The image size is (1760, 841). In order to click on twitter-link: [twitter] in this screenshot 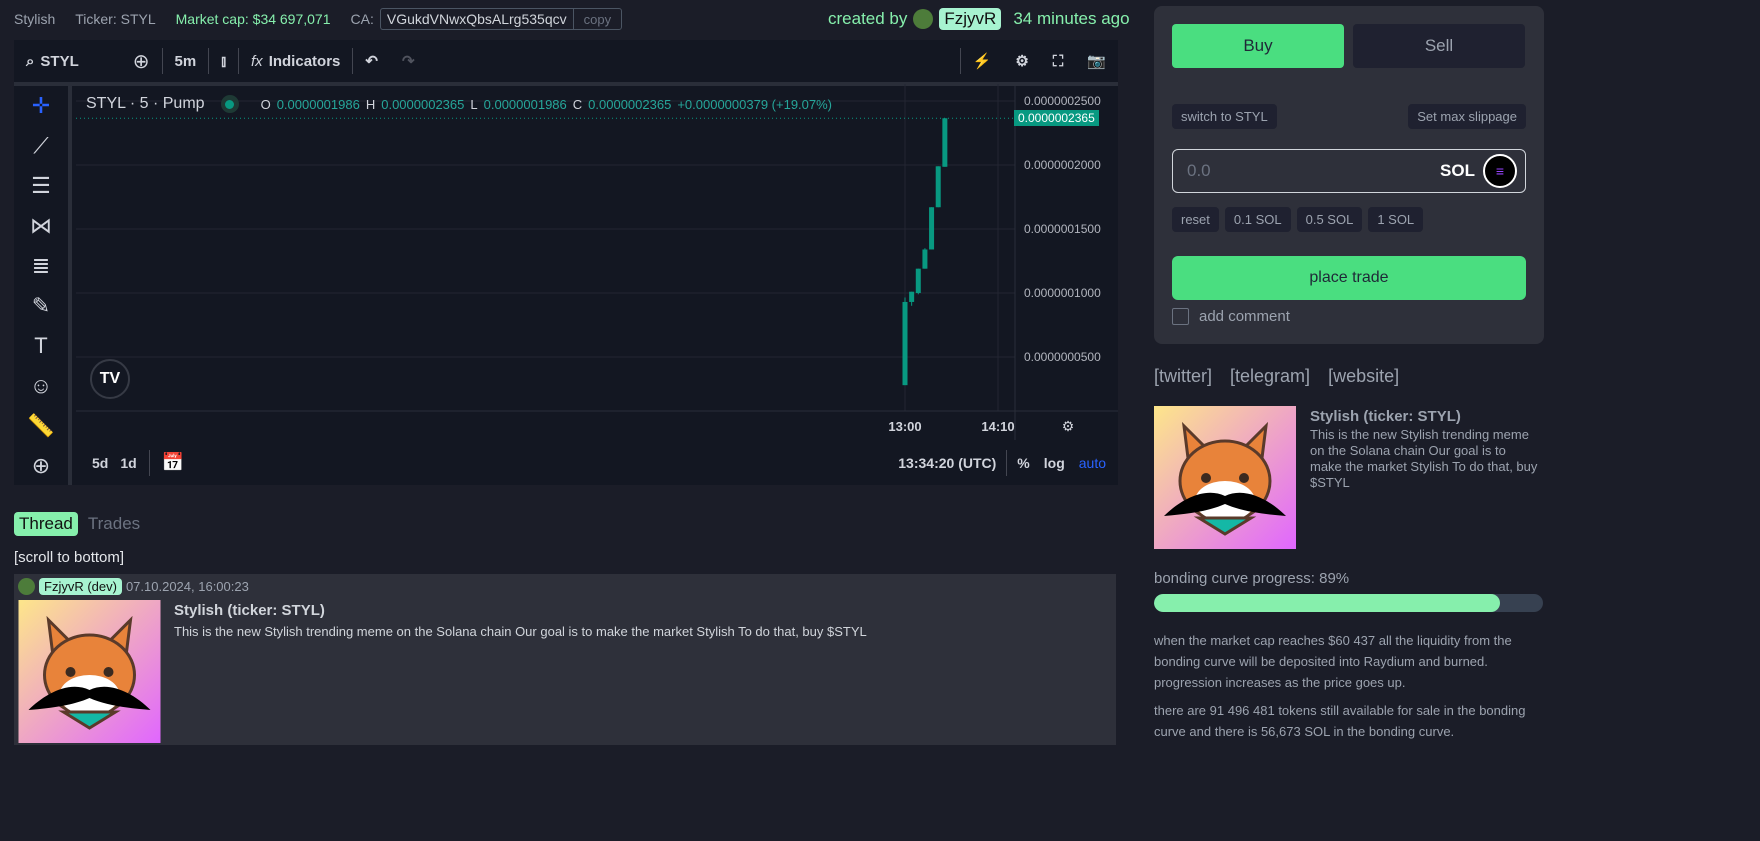, I will do `click(1183, 376)`.